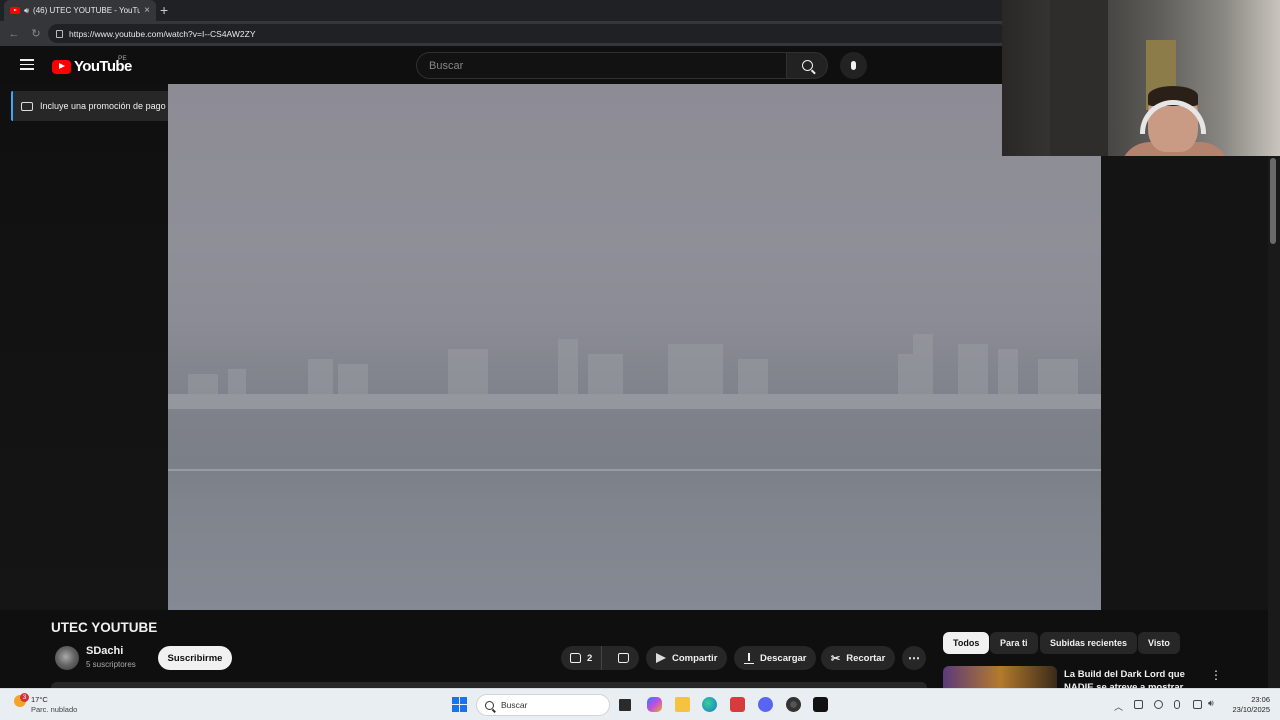 The image size is (1280, 720). I want to click on city-skyline-image, so click(634, 371).